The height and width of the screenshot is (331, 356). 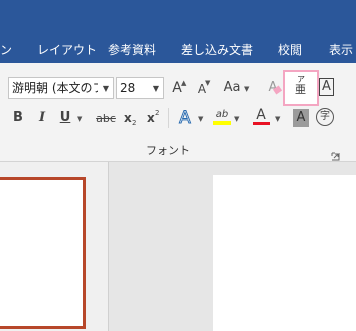 I want to click on highlight-color-bar, so click(x=222, y=123).